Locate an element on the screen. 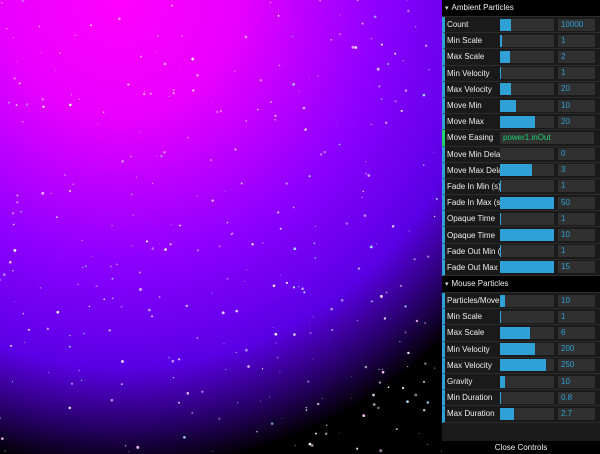  control-row: Min Velocity 200 is located at coordinates (521, 349).